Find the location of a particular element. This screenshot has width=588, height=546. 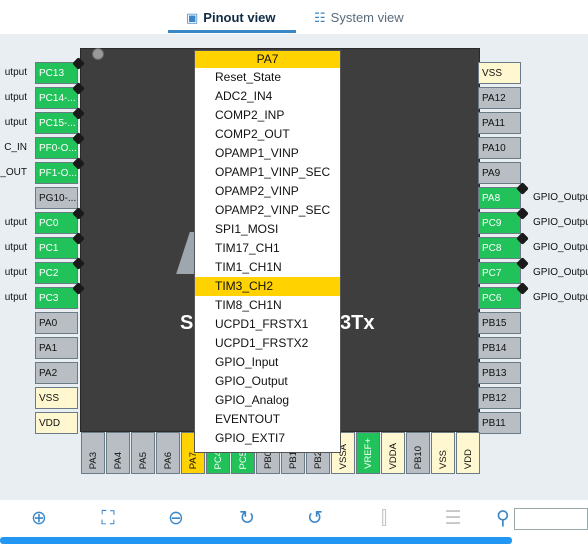

tab-pinout-view: ▣ Pinout view is located at coordinates (231, 18).